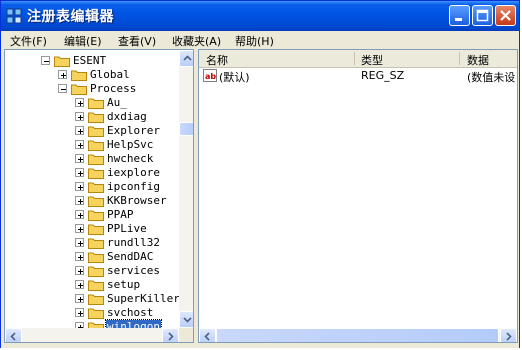 Image resolution: width=522 pixels, height=350 pixels. What do you see at coordinates (134, 215) in the screenshot?
I see `tree-node: PPAP` at bounding box center [134, 215].